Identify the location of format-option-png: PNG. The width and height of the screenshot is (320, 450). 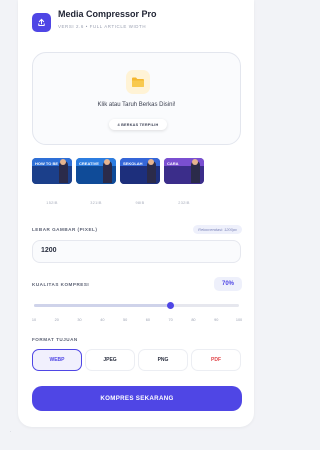
(163, 360).